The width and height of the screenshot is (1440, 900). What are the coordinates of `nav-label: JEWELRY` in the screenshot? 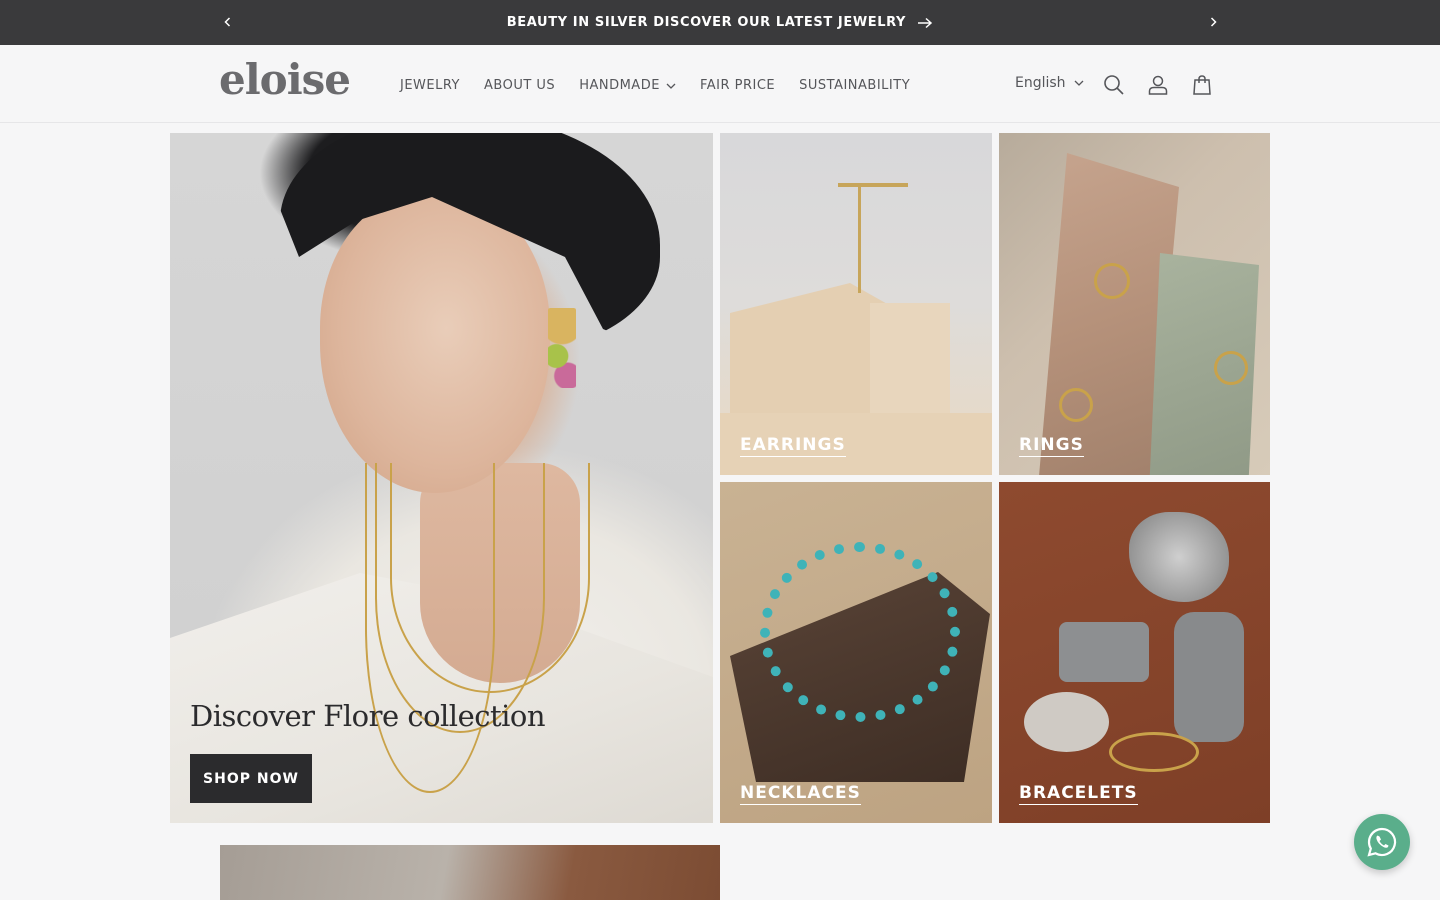 It's located at (430, 85).